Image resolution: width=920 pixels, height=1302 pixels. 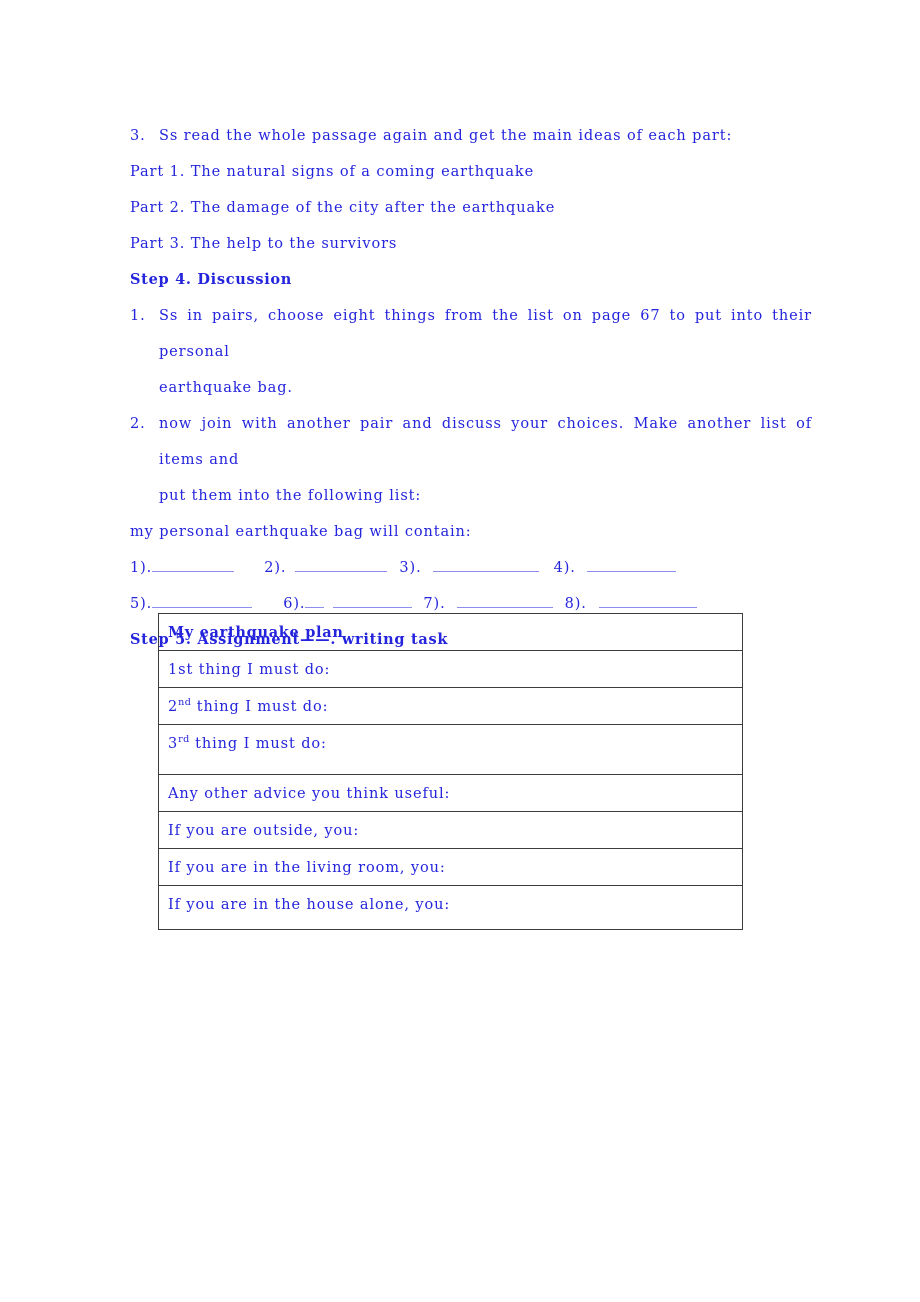 I want to click on step-4-heading: Step 4. Discussion, so click(x=211, y=279).